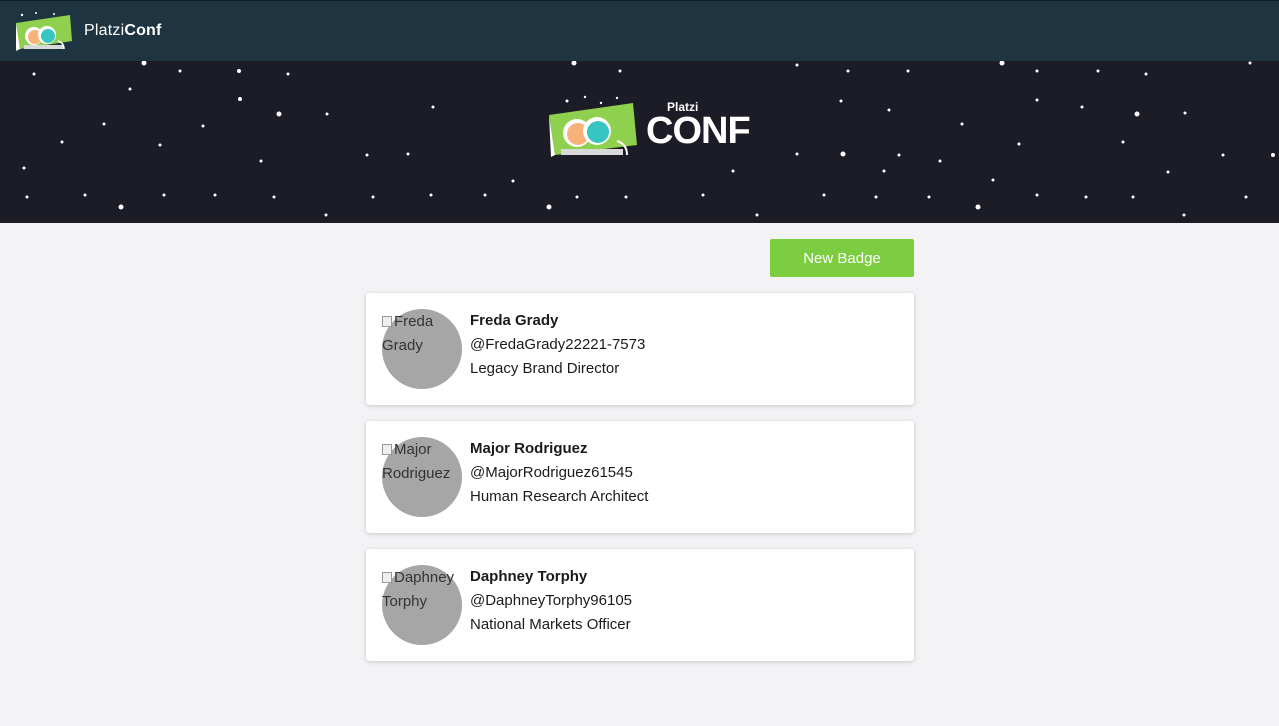  Describe the element at coordinates (413, 449) in the screenshot. I see `avatar-alt-line1: Major` at that location.